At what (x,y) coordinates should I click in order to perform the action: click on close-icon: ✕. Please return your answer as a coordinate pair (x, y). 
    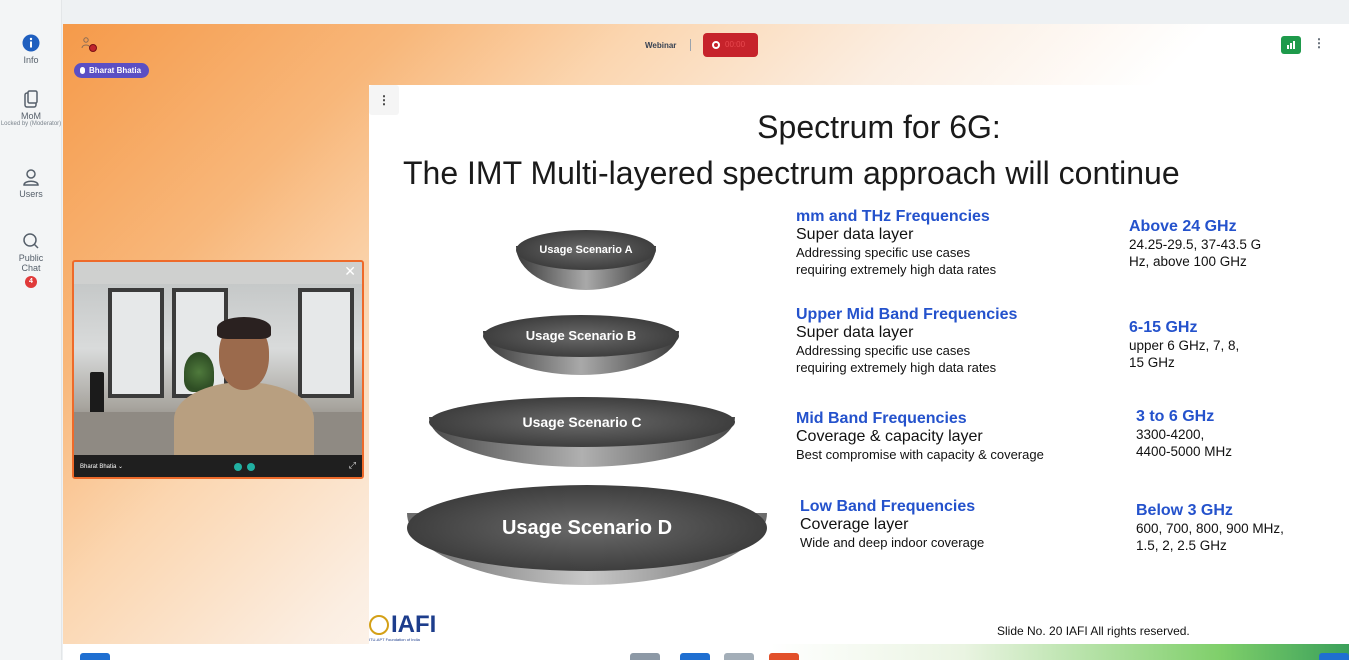
    Looking at the image, I should click on (350, 271).